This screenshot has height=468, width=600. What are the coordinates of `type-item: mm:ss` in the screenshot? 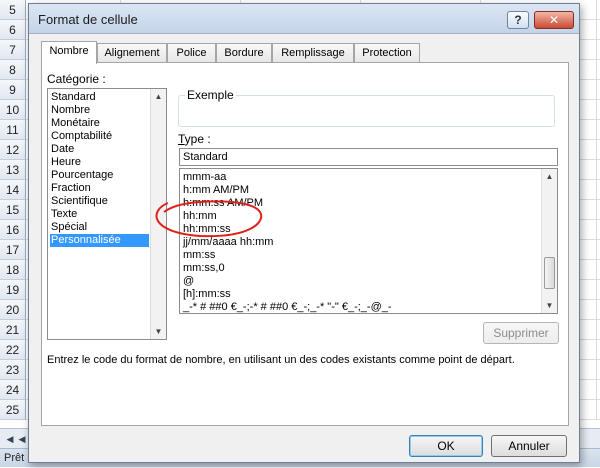 It's located at (359, 255).